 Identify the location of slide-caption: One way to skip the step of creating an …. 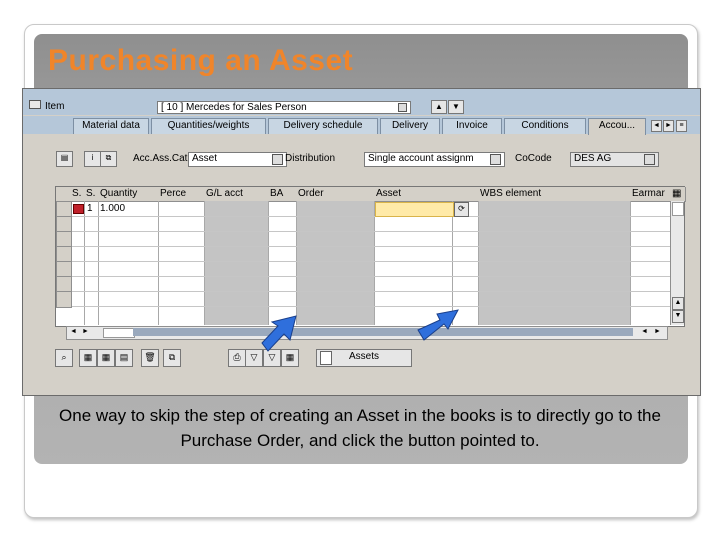
(360, 428).